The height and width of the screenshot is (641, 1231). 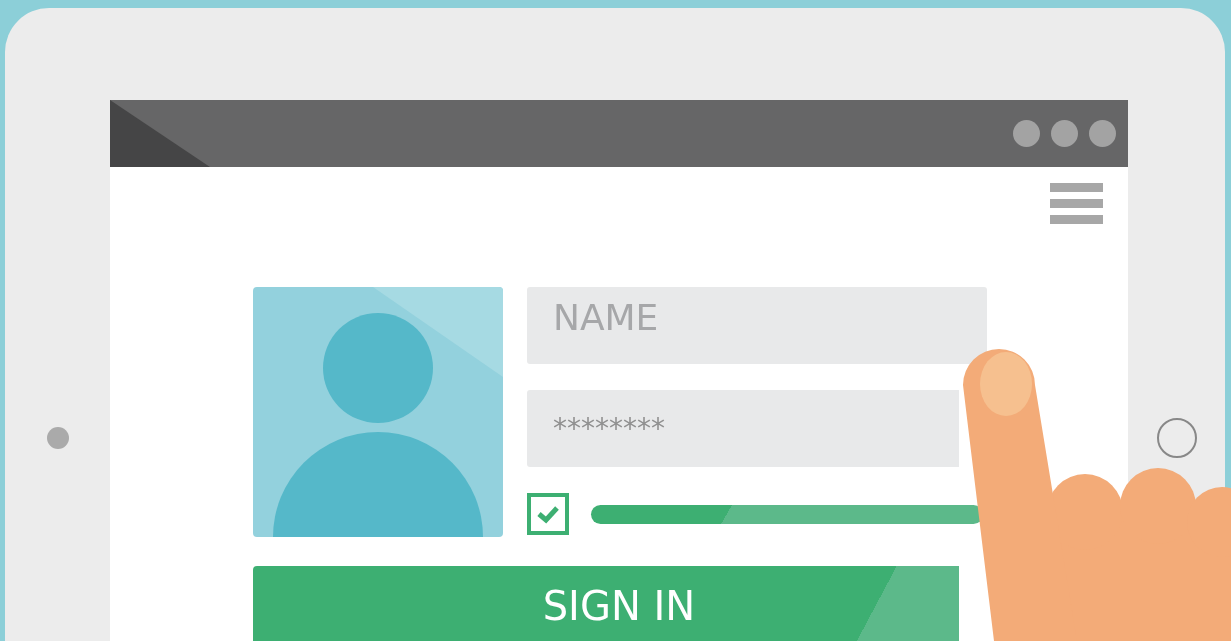 What do you see at coordinates (1076, 203) in the screenshot?
I see `menu-icon` at bounding box center [1076, 203].